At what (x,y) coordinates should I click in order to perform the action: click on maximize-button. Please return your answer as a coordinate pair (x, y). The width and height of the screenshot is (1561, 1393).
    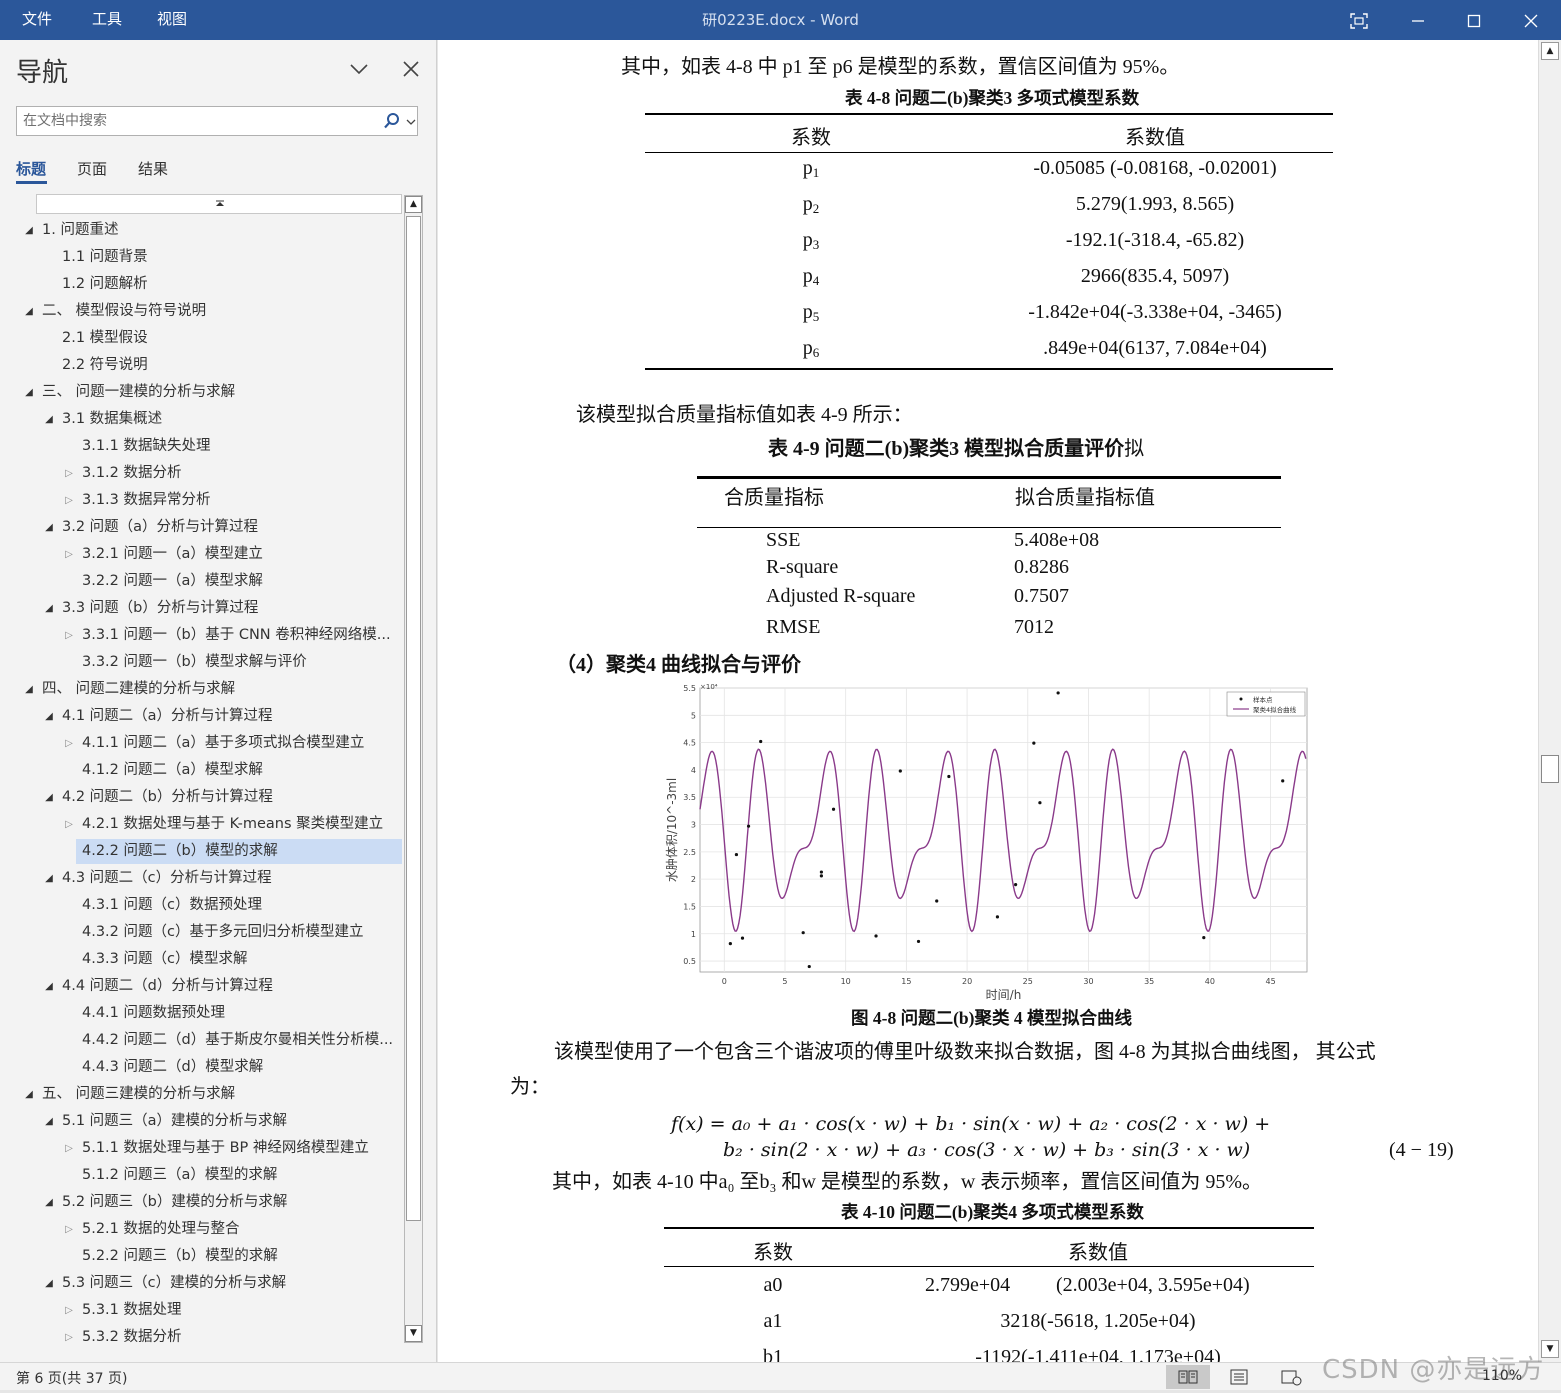
    Looking at the image, I should click on (1474, 20).